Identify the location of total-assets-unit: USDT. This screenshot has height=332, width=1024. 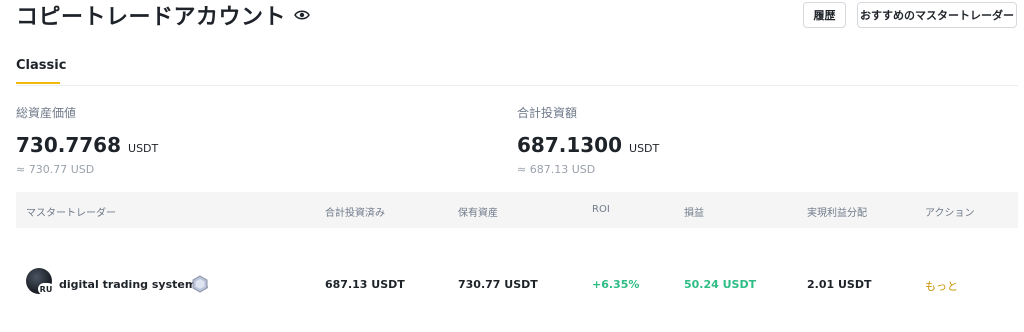
(143, 148).